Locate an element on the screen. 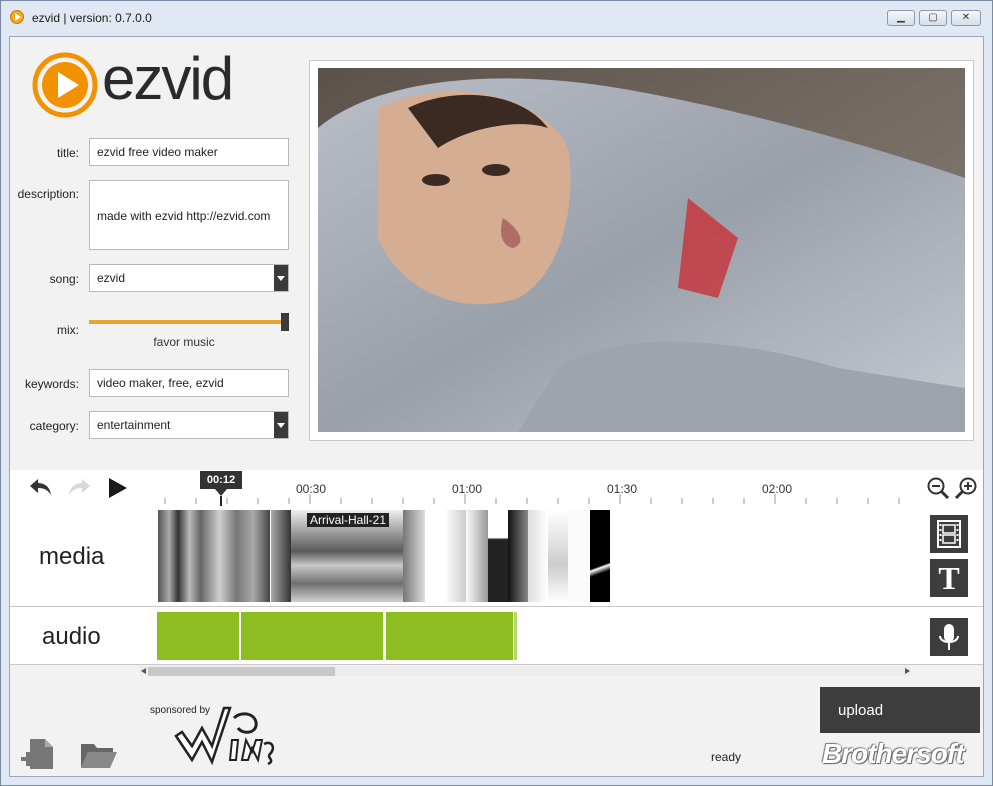  description-input: made with ezvid http://ezvid.com is located at coordinates (189, 215).